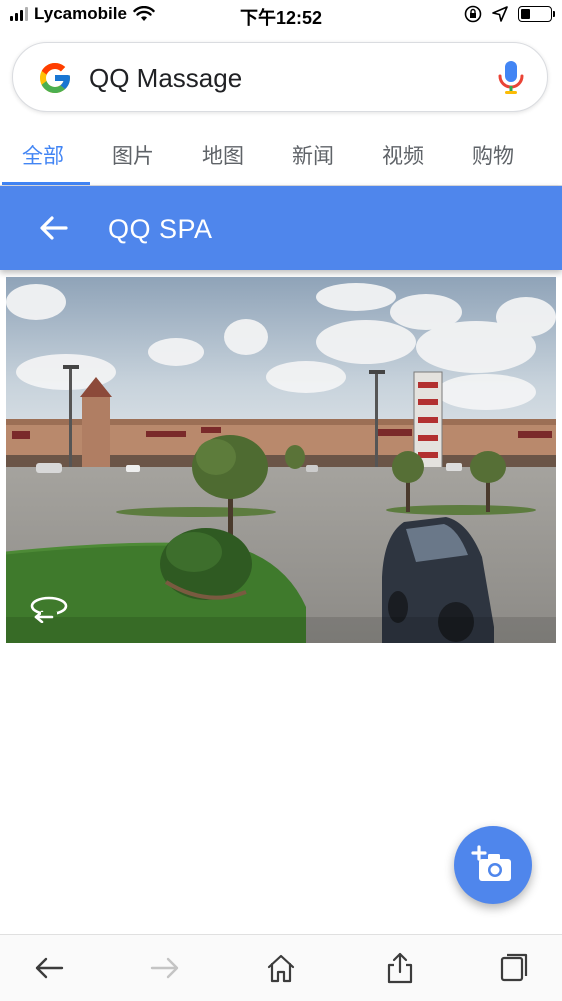 This screenshot has width=562, height=1001. I want to click on battery-fill, so click(525, 14).